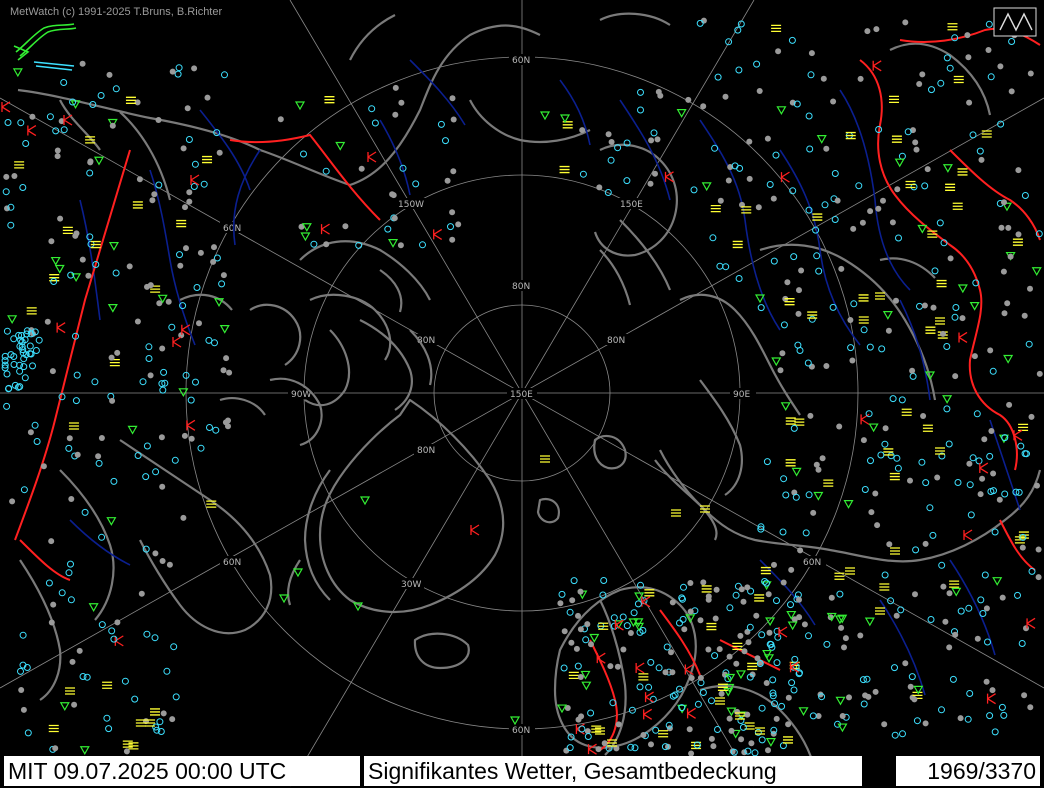 The width and height of the screenshot is (1044, 788). Describe the element at coordinates (968, 771) in the screenshot. I see `status-station-count: 1969/3370` at that location.